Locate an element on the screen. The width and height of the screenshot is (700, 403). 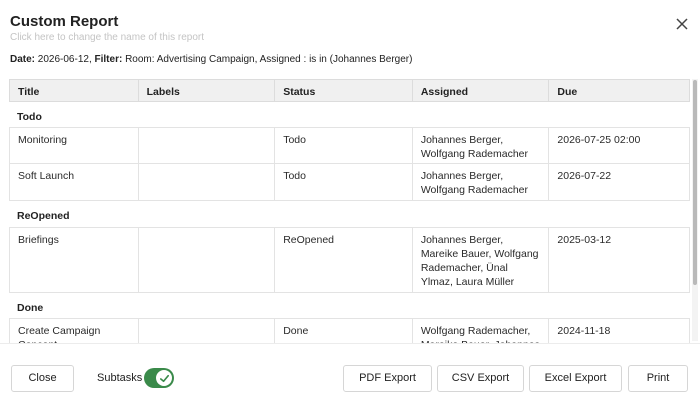
column-header-title: Title is located at coordinates (74, 90).